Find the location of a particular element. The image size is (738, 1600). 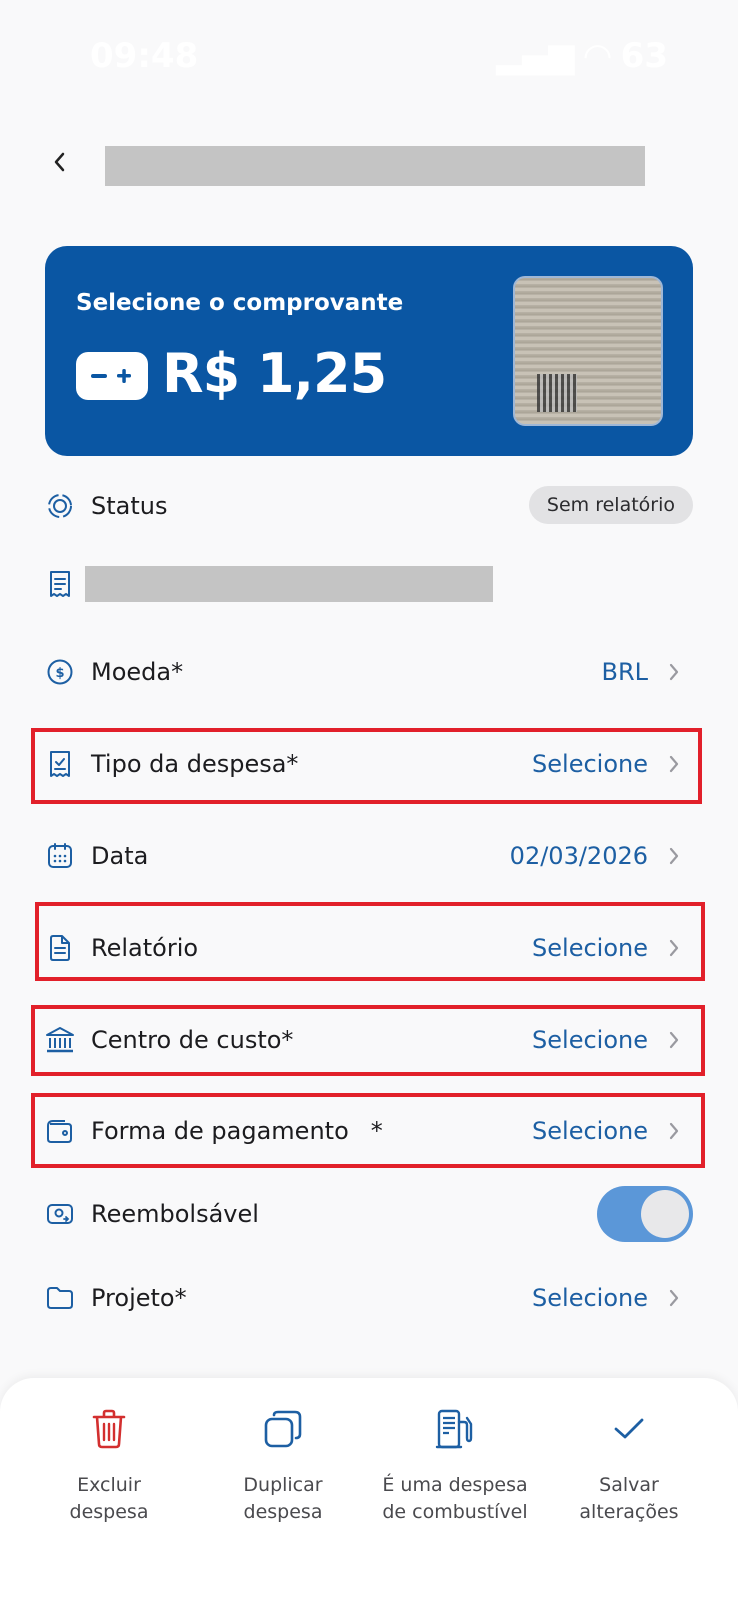

expense-amount: R$ 1,25 is located at coordinates (274, 373).